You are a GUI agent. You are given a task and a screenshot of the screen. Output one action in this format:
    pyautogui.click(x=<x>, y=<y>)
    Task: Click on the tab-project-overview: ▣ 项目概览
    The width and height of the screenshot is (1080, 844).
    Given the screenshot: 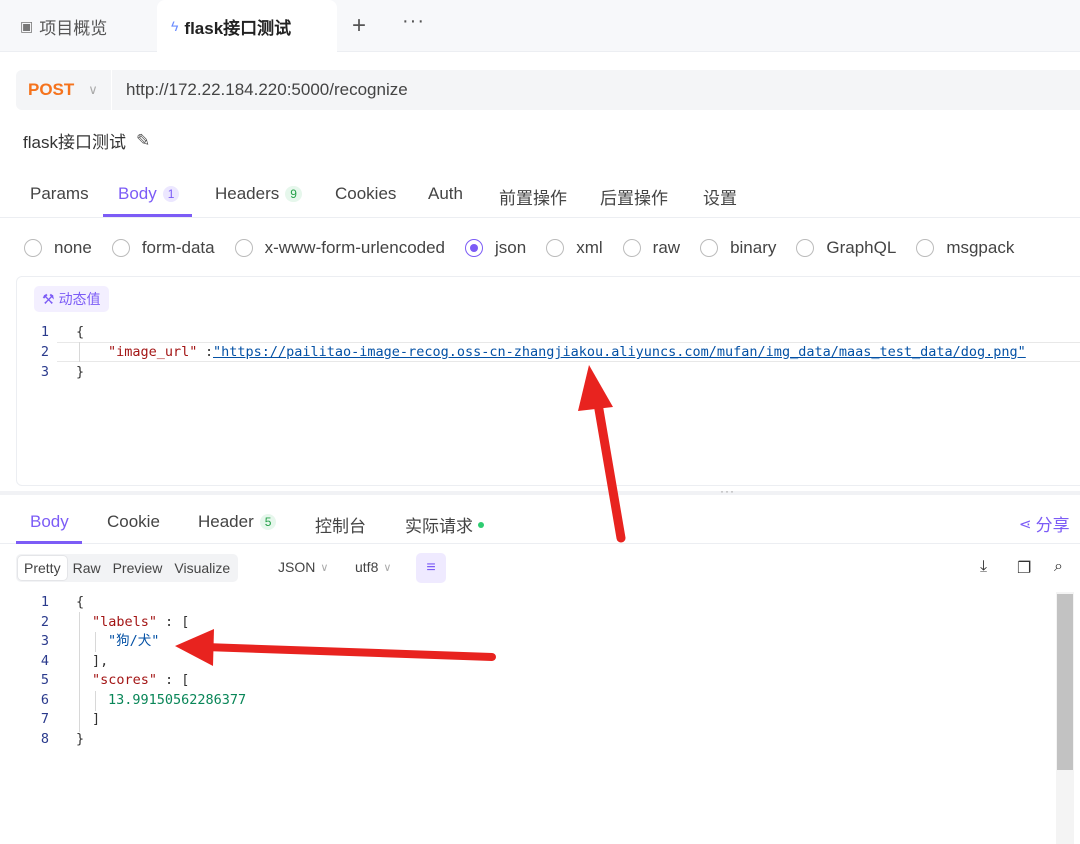 What is the action you would take?
    pyautogui.click(x=63, y=26)
    